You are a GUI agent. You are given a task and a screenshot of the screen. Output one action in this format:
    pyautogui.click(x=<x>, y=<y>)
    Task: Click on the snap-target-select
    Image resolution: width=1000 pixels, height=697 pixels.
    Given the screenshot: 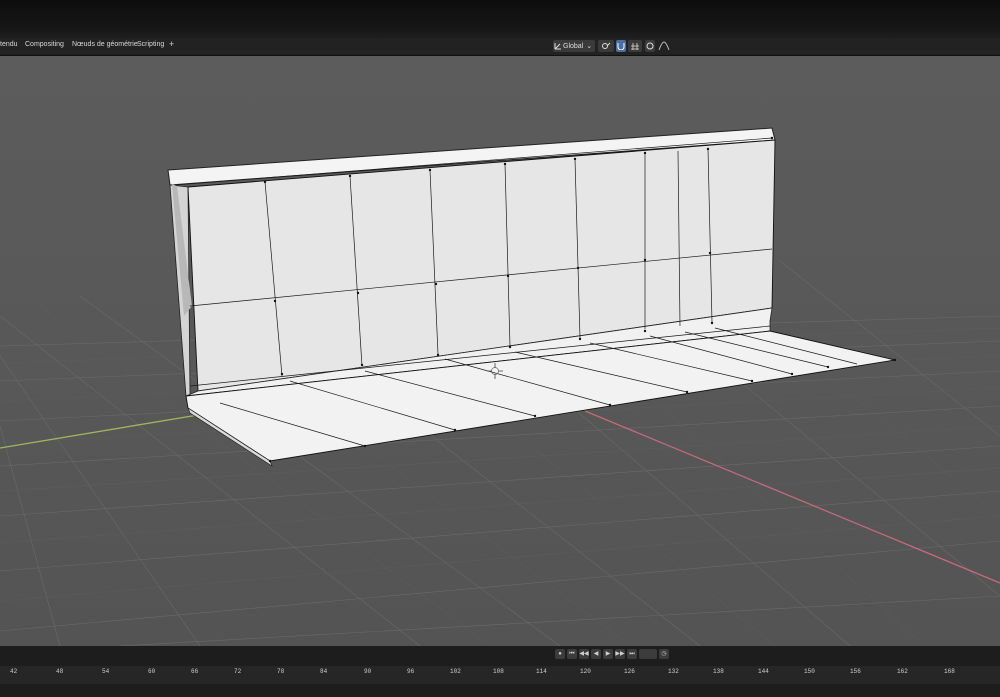 What is the action you would take?
    pyautogui.click(x=635, y=46)
    